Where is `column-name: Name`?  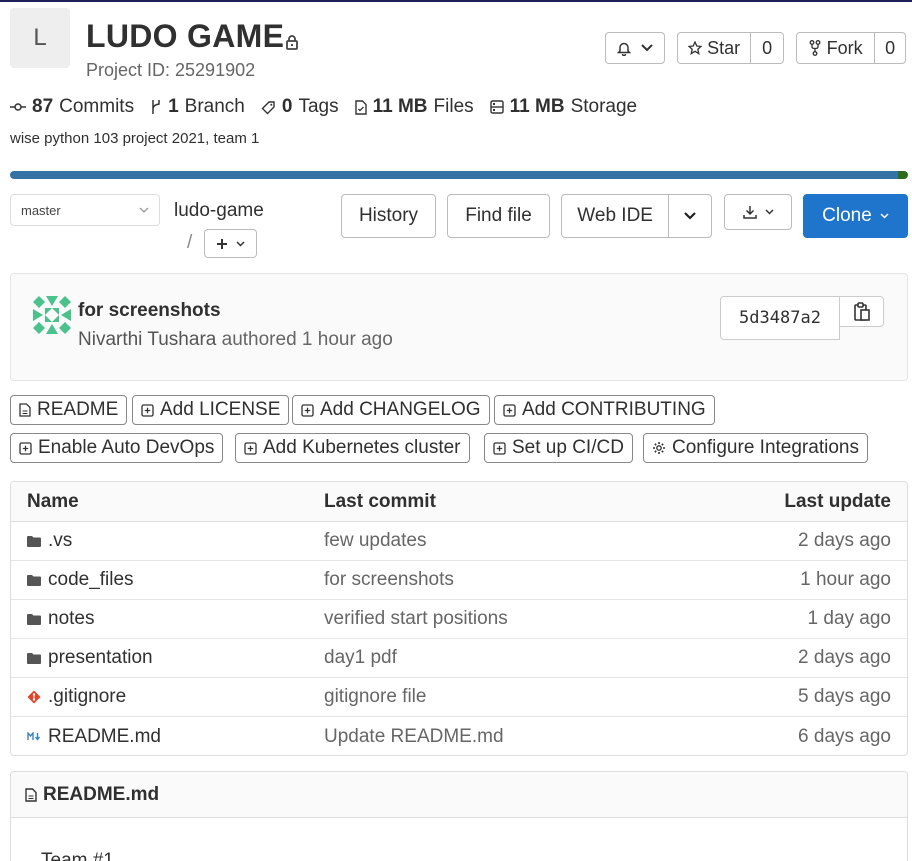 column-name: Name is located at coordinates (53, 501).